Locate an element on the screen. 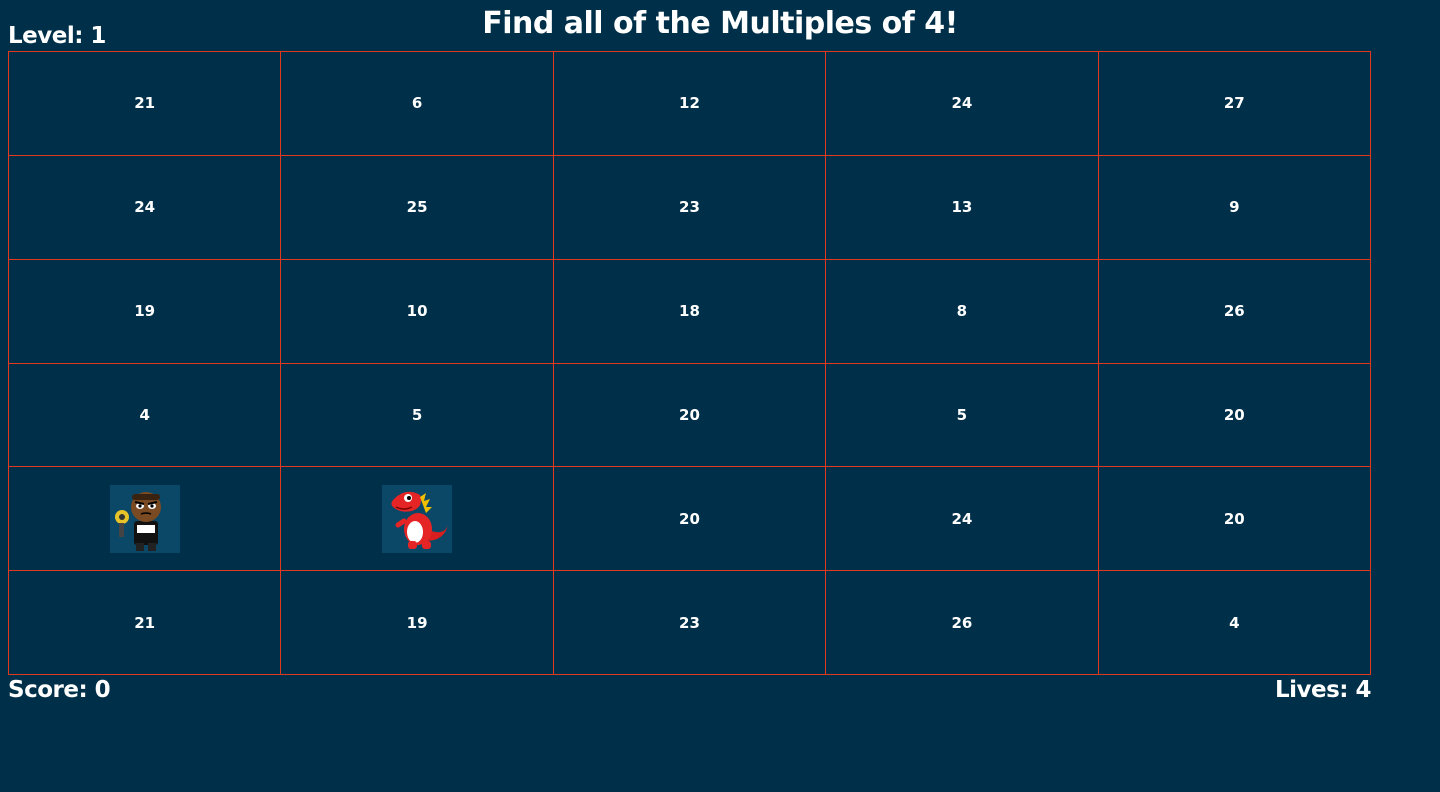 Image resolution: width=1440 pixels, height=792 pixels. grid-cell-r2-c3: 23 is located at coordinates (690, 207).